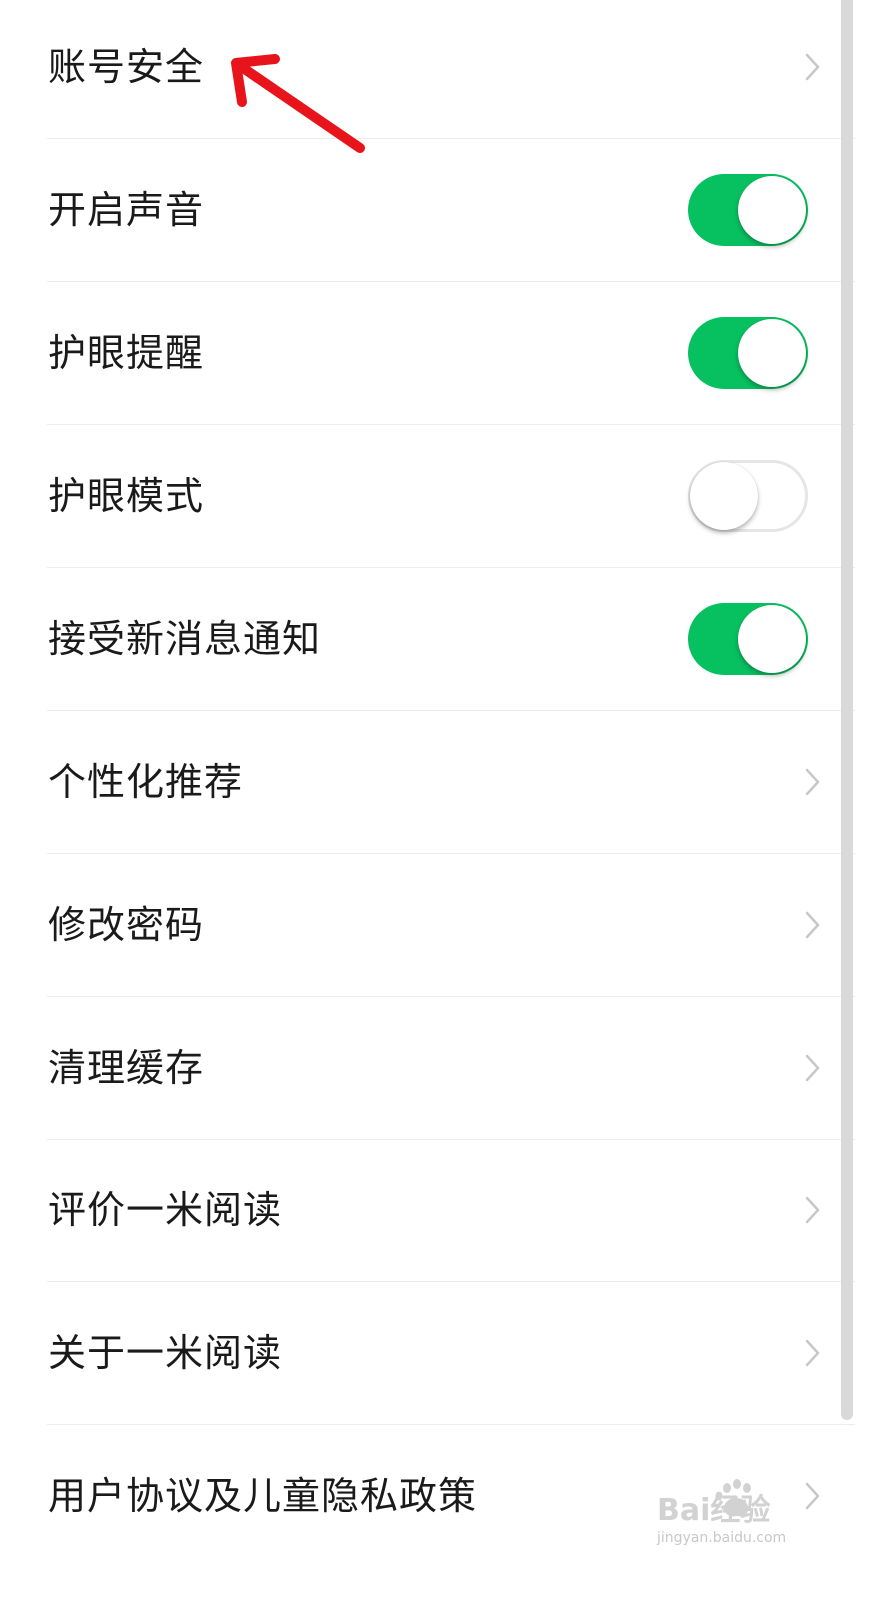 This screenshot has height=1600, width=873. What do you see at coordinates (126, 353) in the screenshot?
I see `settings-item-label: 护眼提醒` at bounding box center [126, 353].